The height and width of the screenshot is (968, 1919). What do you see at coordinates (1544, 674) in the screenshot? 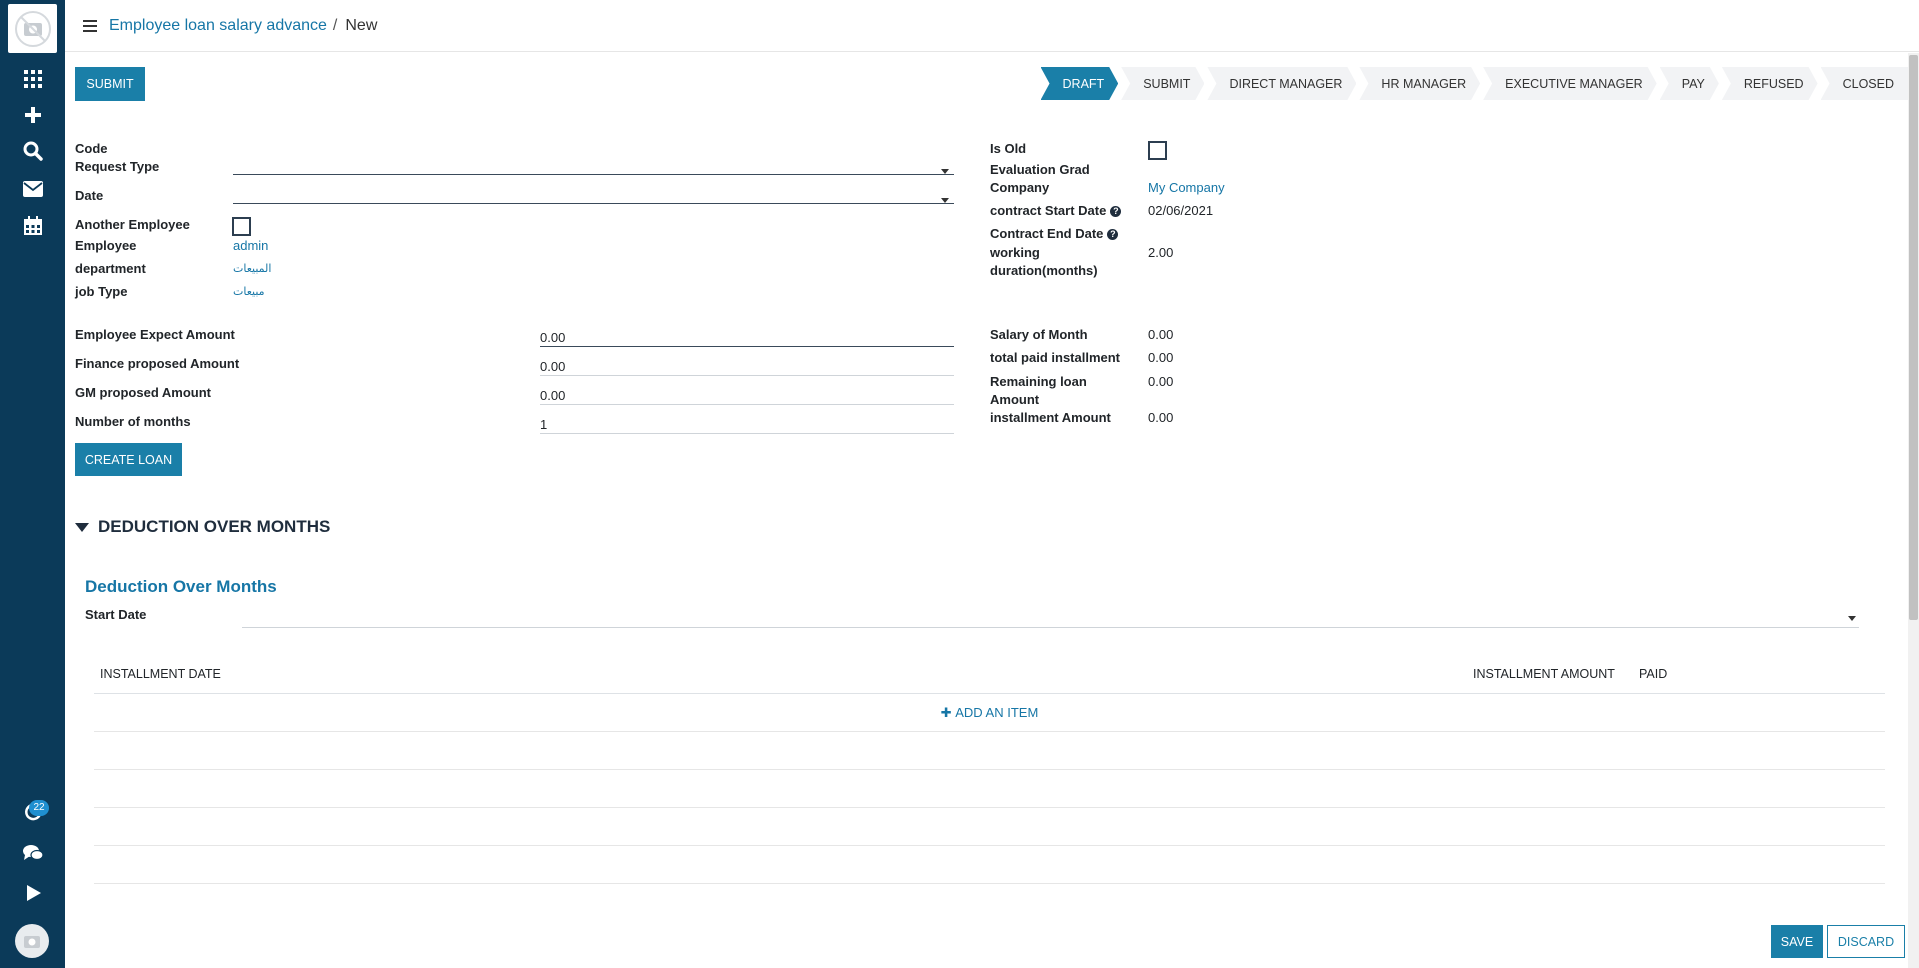
I see `column-installment-amount: INSTALLMENT AMOUNT` at bounding box center [1544, 674].